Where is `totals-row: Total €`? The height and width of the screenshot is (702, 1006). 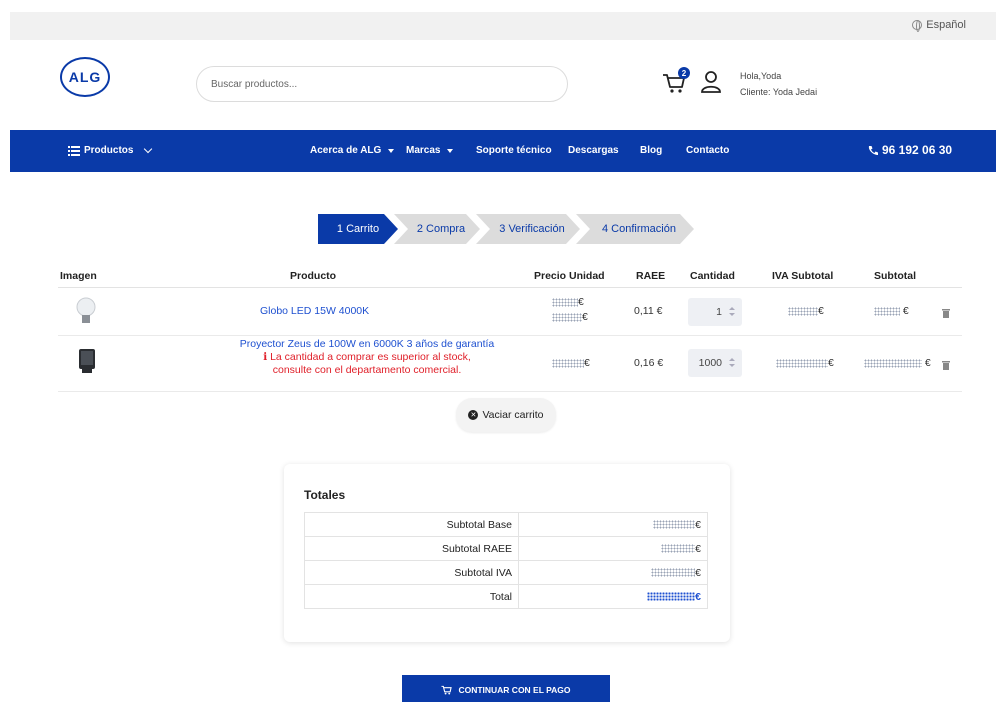
totals-row: Total € is located at coordinates (506, 596).